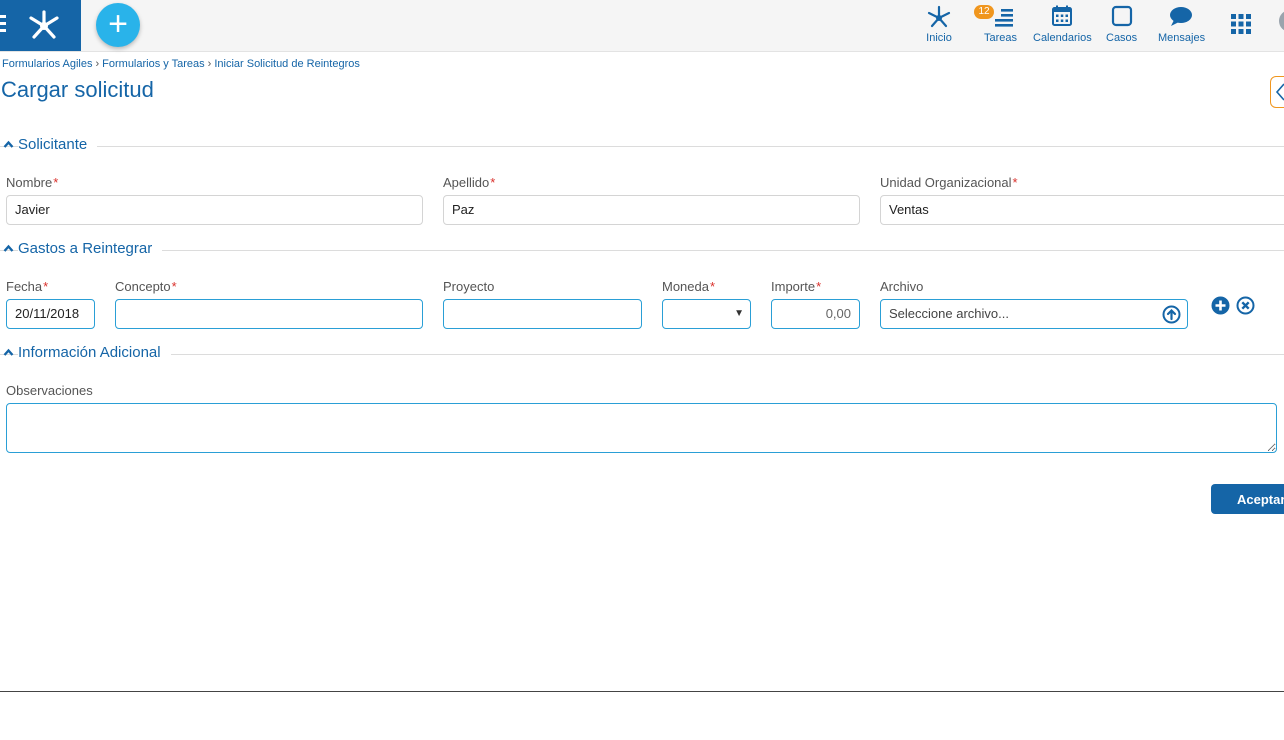 The width and height of the screenshot is (1284, 740). What do you see at coordinates (1122, 38) in the screenshot?
I see `nav-casos-label: Casos` at bounding box center [1122, 38].